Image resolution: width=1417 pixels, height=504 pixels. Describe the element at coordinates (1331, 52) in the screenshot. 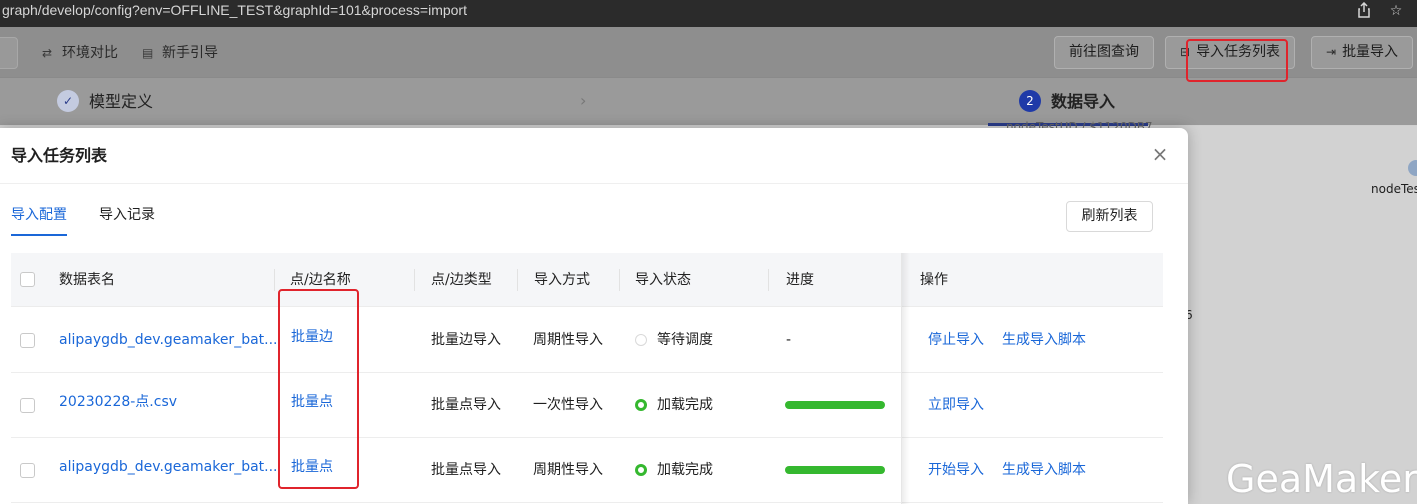

I see `import-icon: ⇥` at that location.